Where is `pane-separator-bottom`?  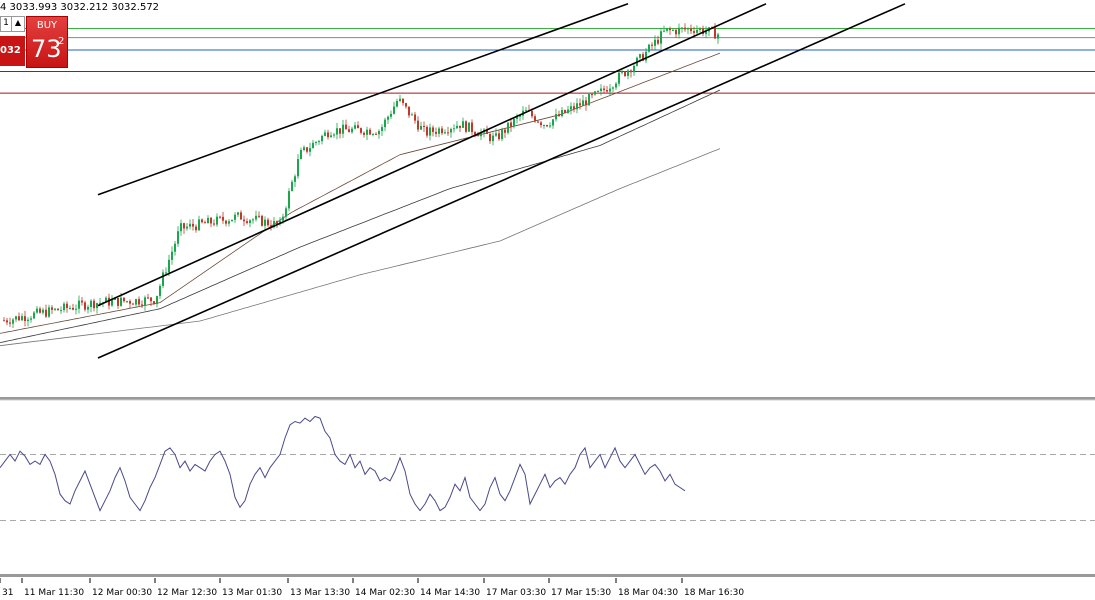
pane-separator-bottom is located at coordinates (547, 575).